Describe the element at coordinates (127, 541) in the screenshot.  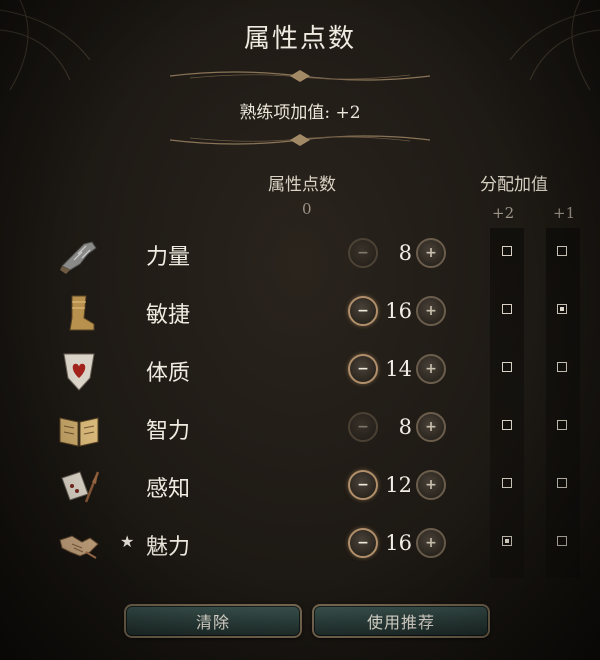
I see `star-icon: ★` at that location.